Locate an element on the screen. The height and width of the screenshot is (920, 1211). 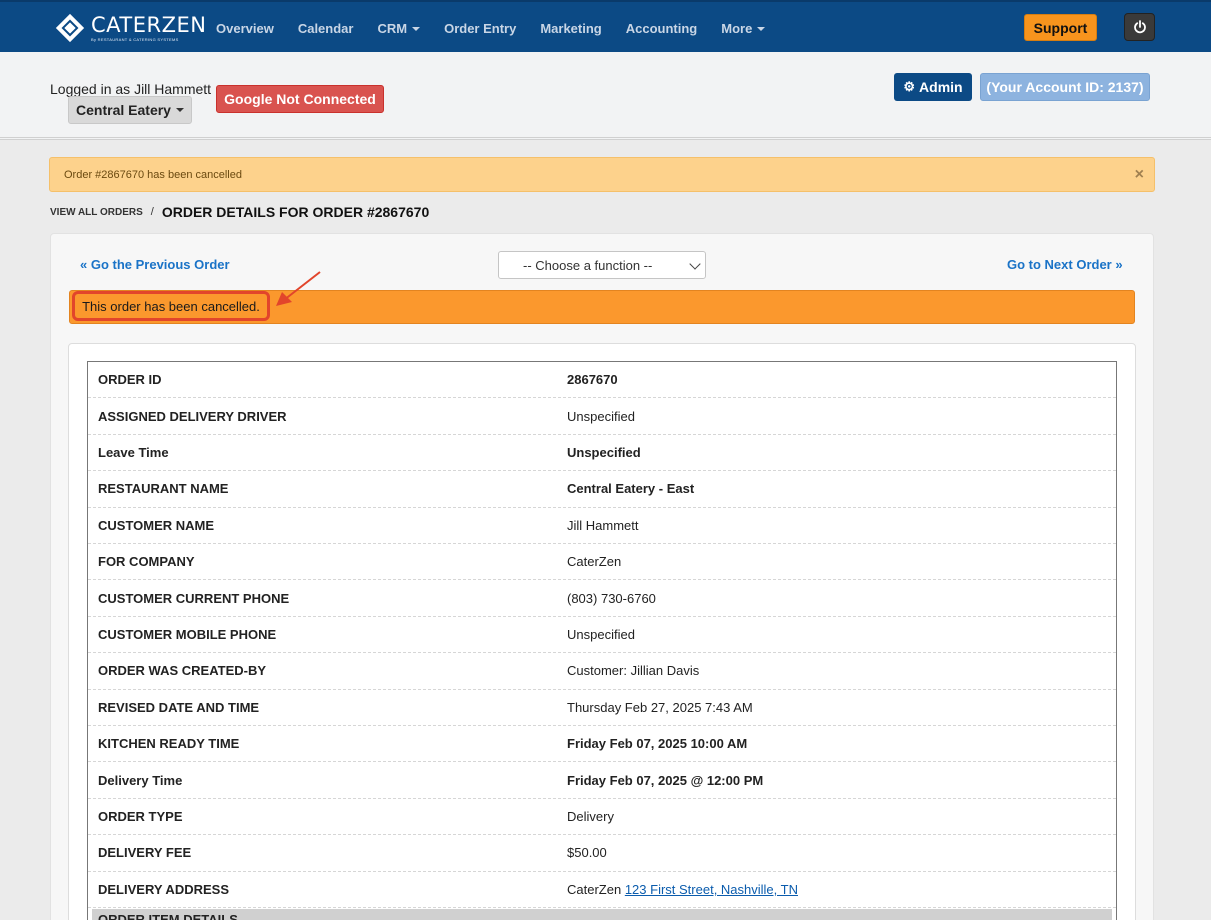
delivery-address-link: 123 First Street, Nashville, TN is located at coordinates (711, 889).